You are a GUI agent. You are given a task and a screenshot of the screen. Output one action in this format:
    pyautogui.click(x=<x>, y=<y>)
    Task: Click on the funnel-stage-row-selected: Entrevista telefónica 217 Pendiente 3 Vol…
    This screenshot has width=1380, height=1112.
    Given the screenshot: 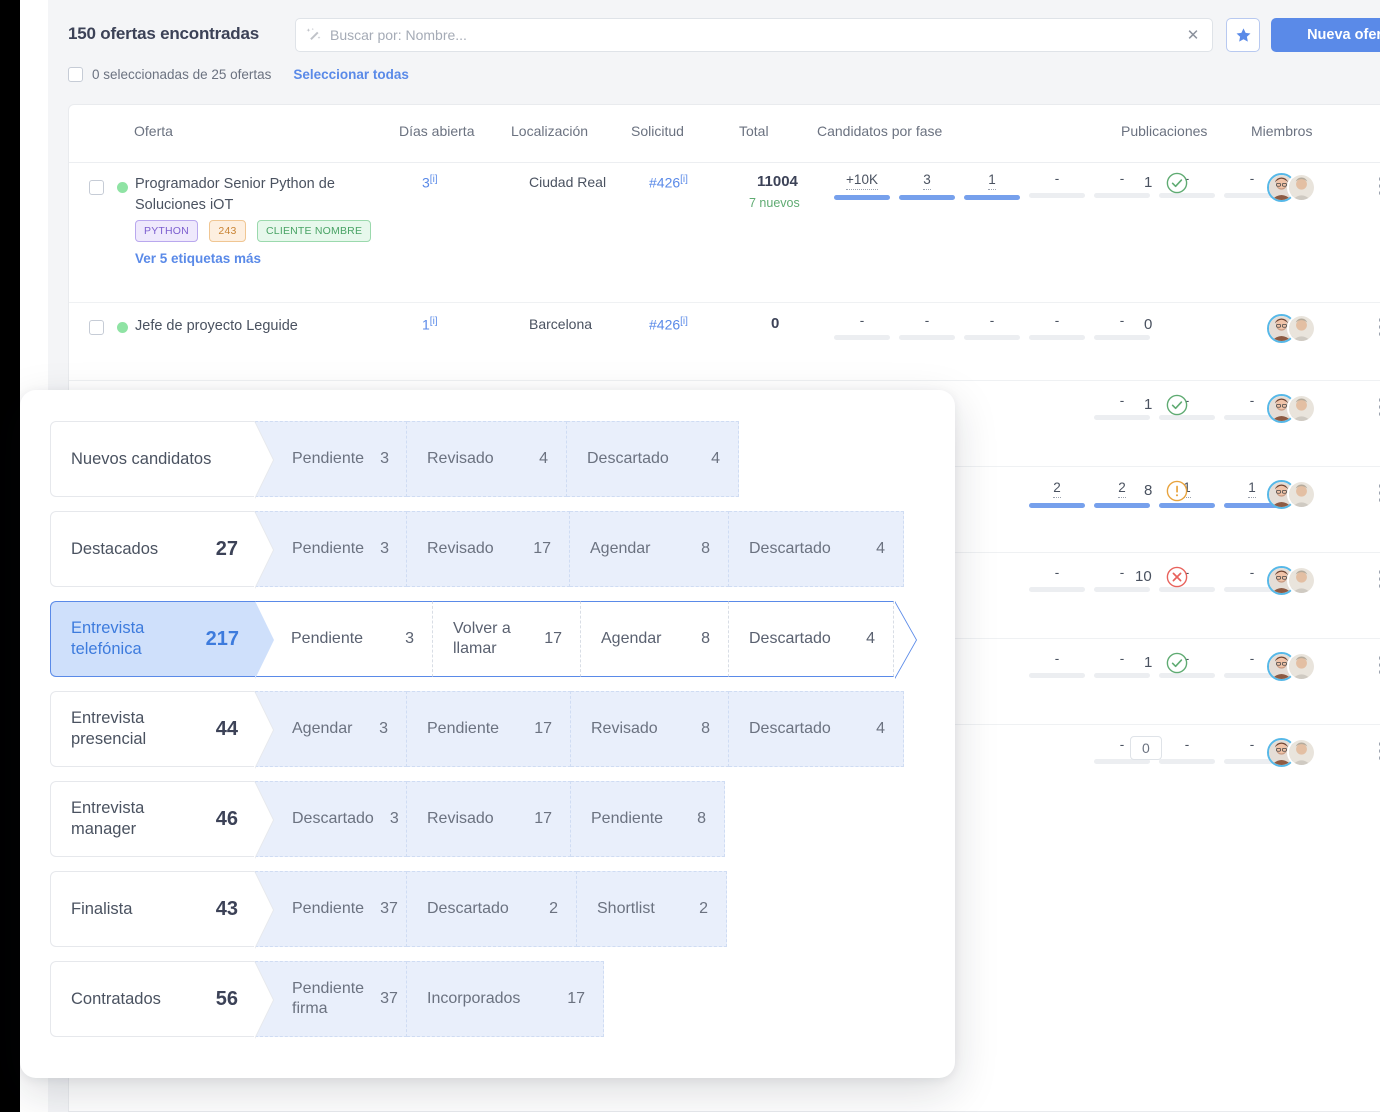 What is the action you would take?
    pyautogui.click(x=483, y=640)
    